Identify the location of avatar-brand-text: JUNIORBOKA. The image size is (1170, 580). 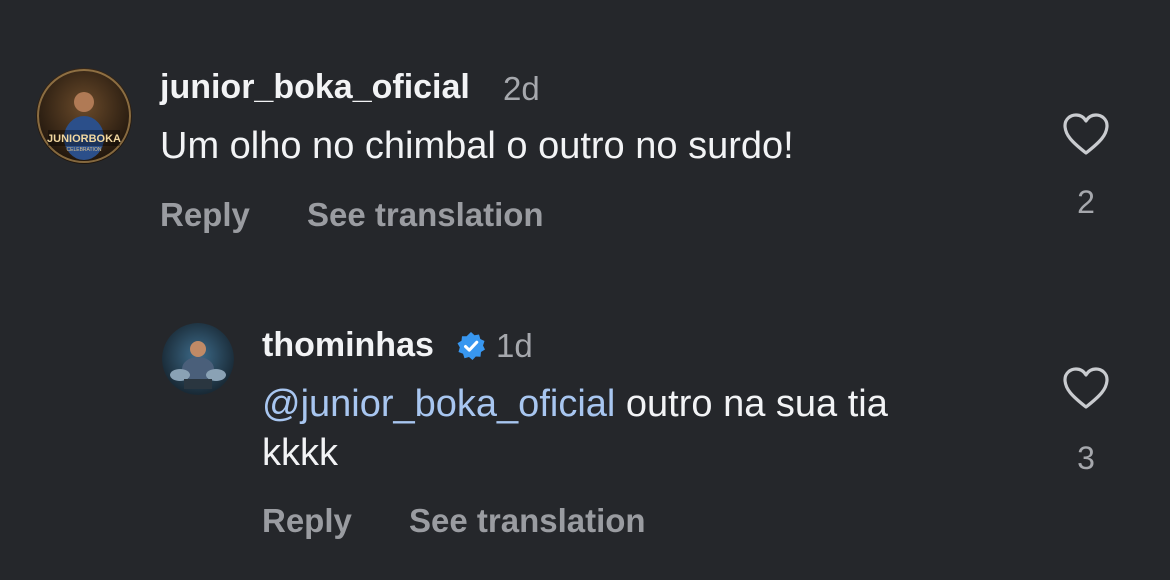
(84, 139).